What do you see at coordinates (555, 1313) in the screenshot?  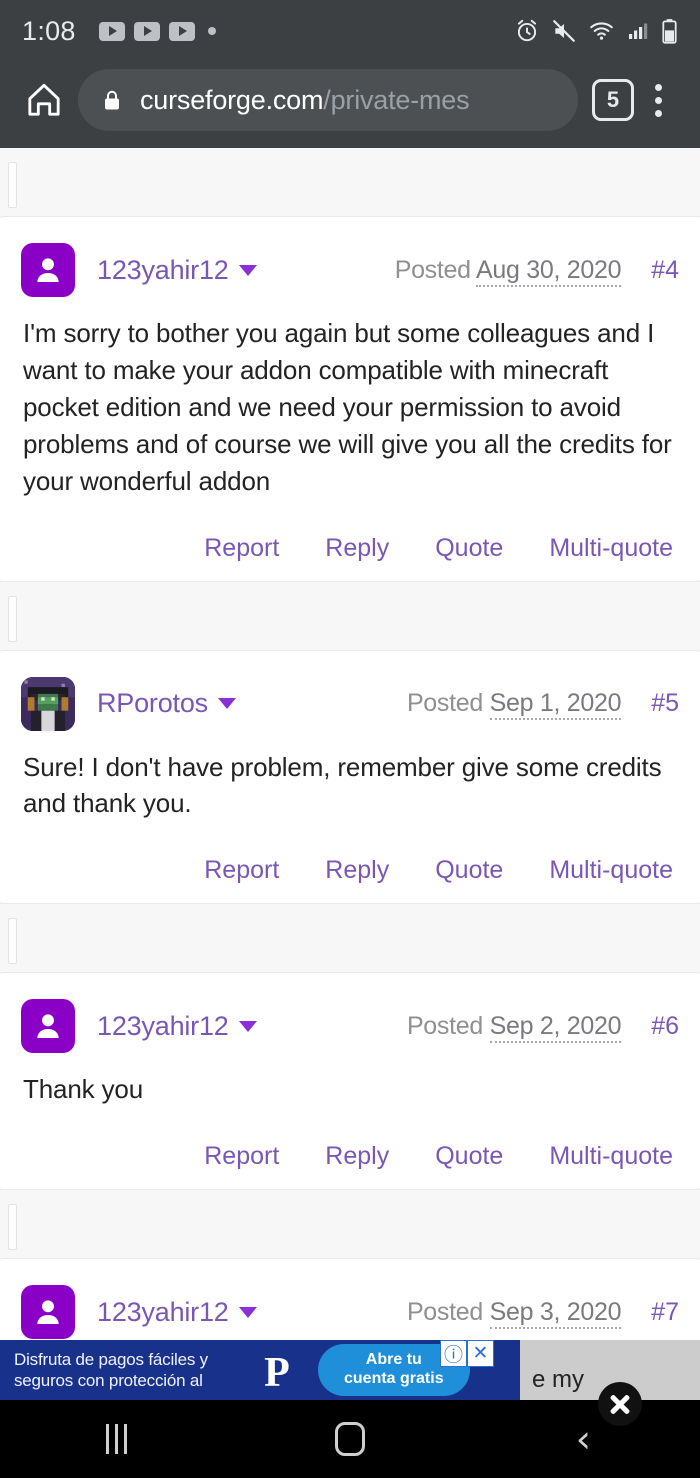 I see `post-date: Sep 3, 2020` at bounding box center [555, 1313].